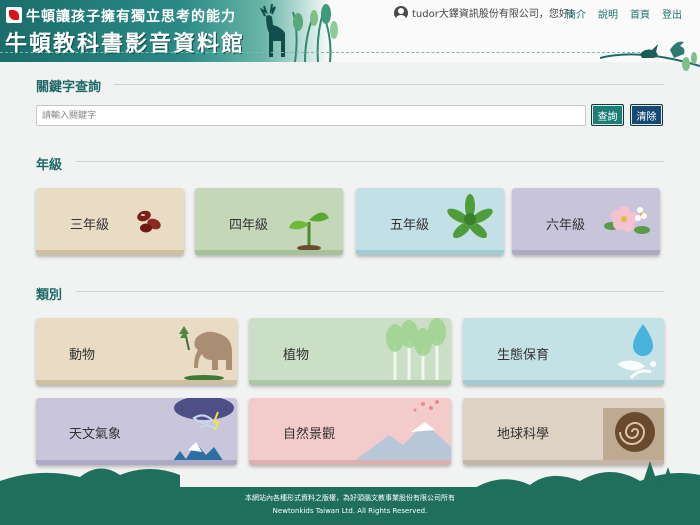 Image resolution: width=700 pixels, height=525 pixels. I want to click on nav-about-link: 簡介, so click(576, 13).